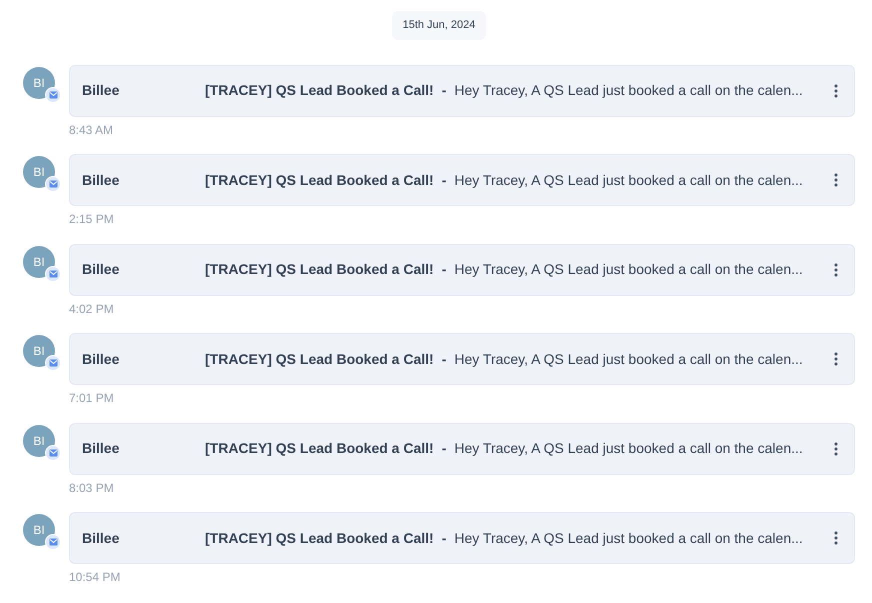  I want to click on date-separator: 15th Jun, 2024, so click(439, 25).